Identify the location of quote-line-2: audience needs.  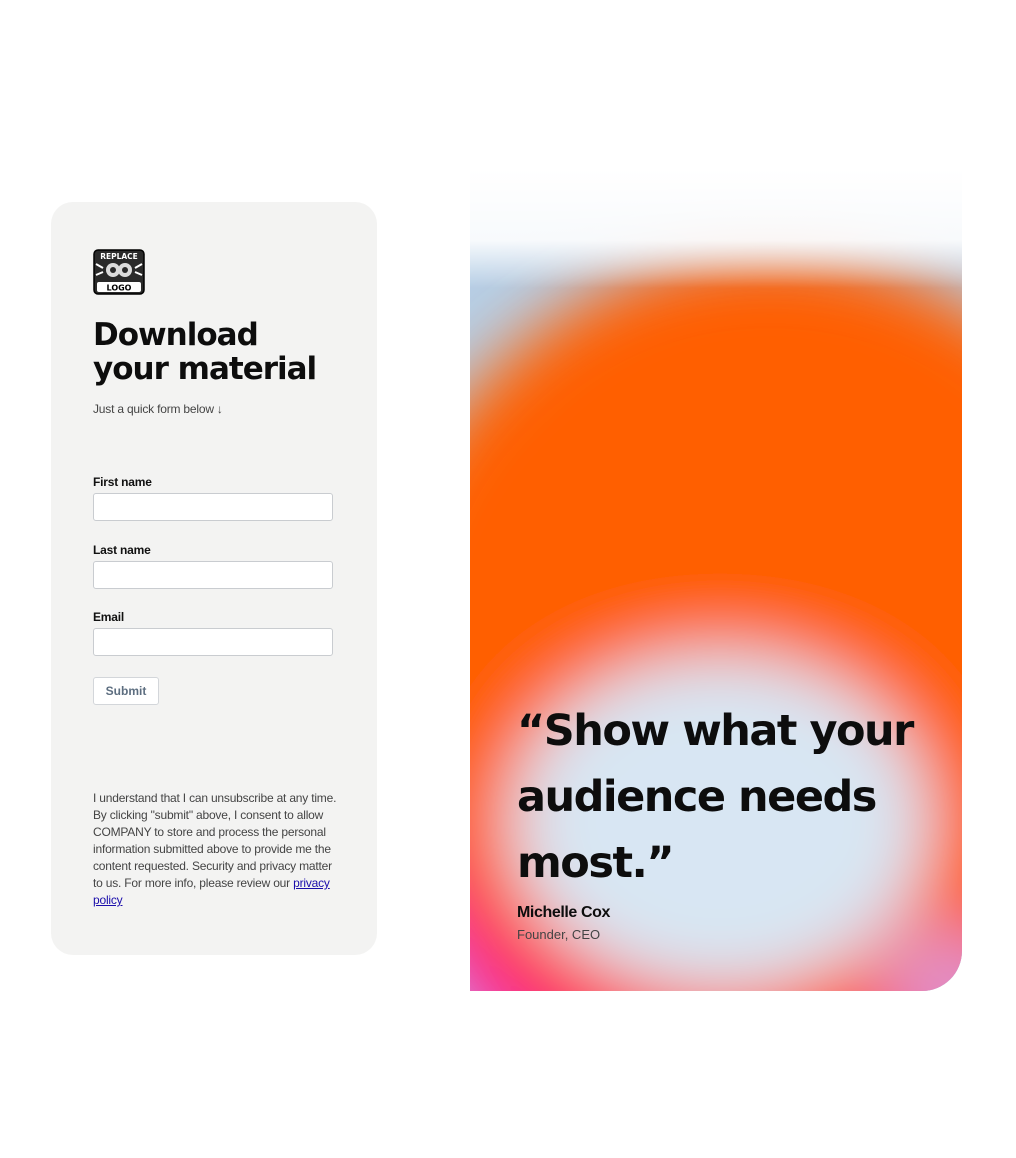
(697, 797).